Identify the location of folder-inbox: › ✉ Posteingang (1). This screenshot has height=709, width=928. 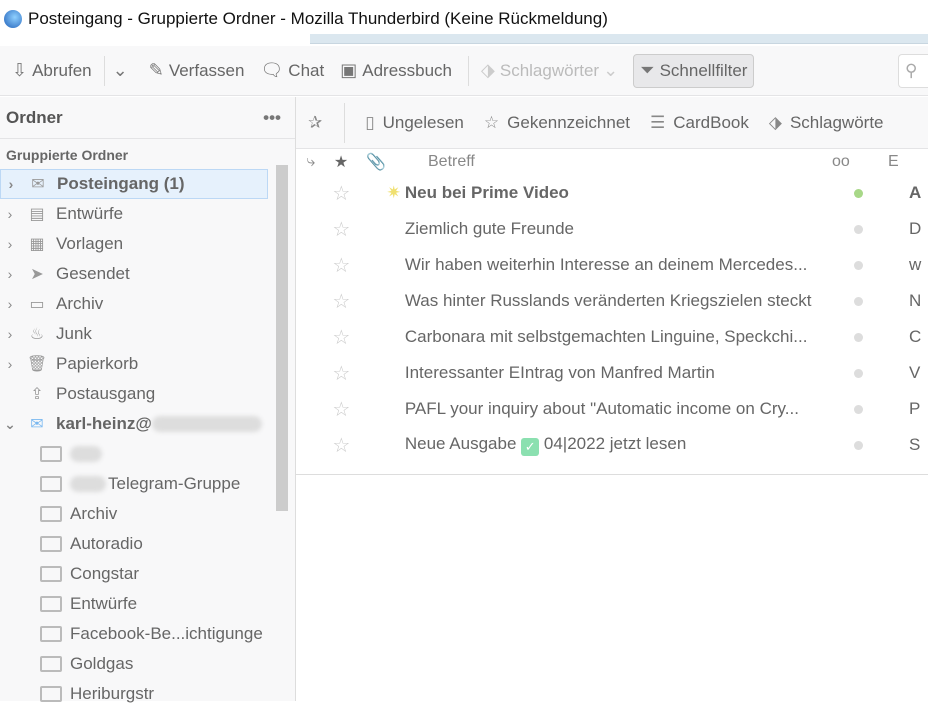
(134, 184).